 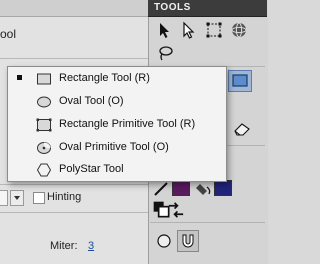 I want to click on magnet-icon, so click(x=188, y=241).